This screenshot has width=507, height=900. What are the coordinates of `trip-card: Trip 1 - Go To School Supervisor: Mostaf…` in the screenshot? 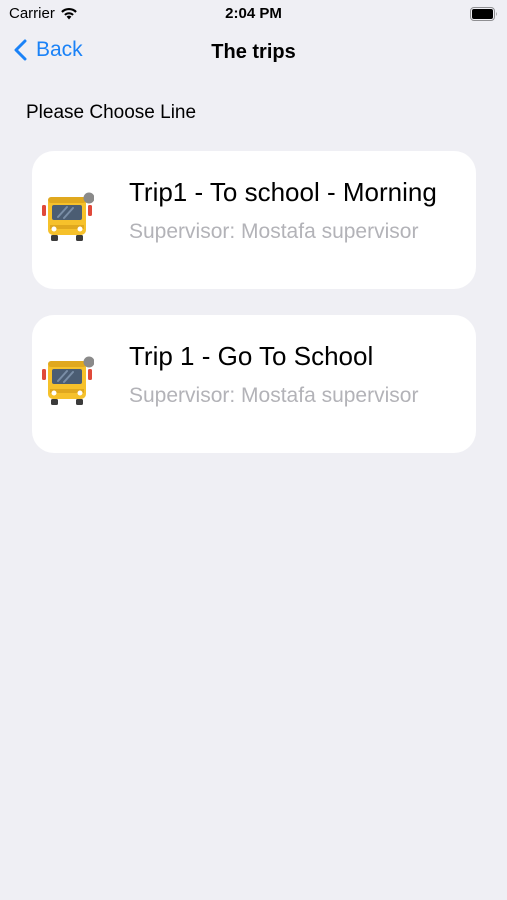 It's located at (254, 384).